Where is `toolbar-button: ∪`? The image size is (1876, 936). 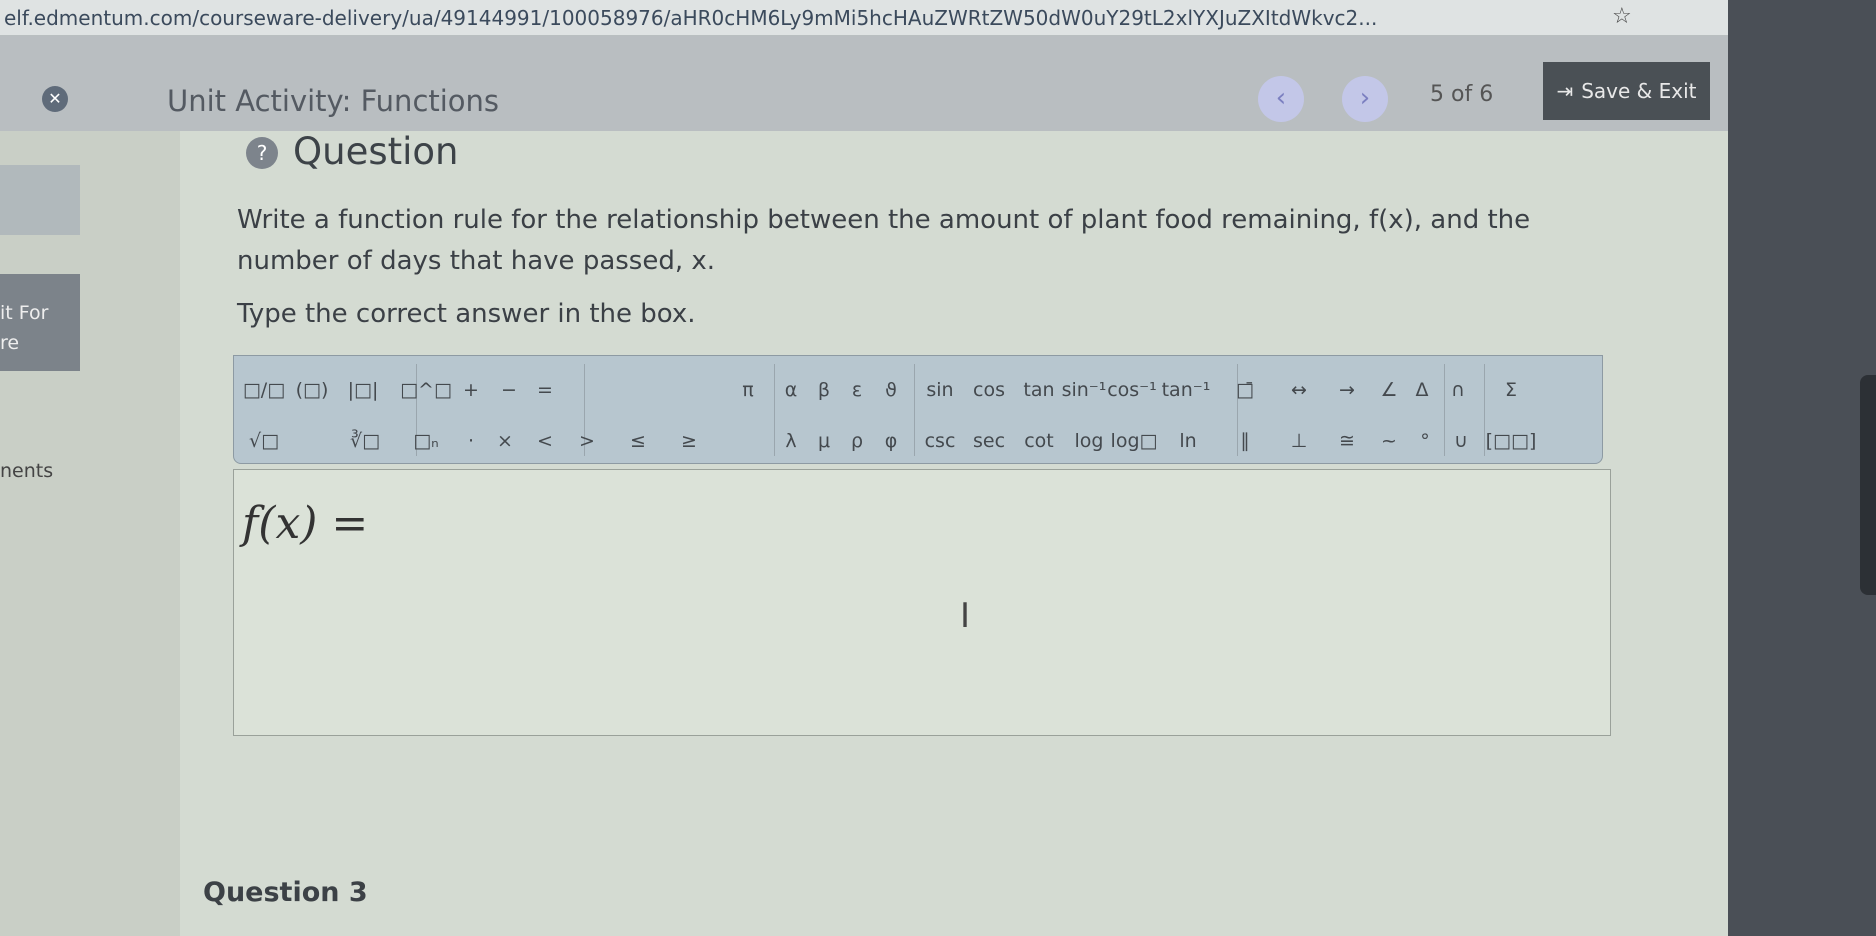
toolbar-button: ∪ is located at coordinates (1461, 441).